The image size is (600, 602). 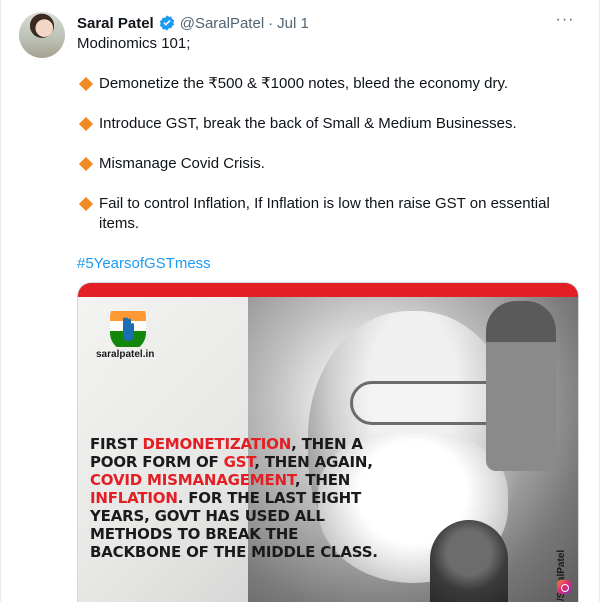 I want to click on headline-text: , THEN, so click(x=322, y=480).